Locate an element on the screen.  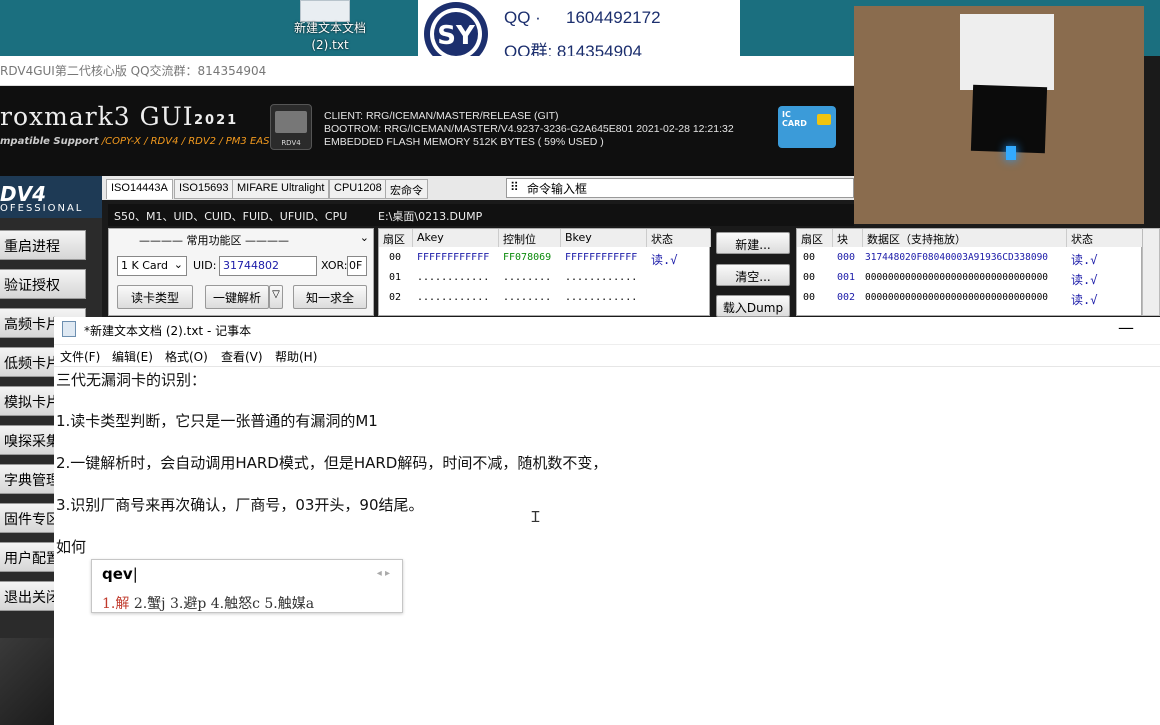
collapse-icon: ⌄ is located at coordinates (364, 237).